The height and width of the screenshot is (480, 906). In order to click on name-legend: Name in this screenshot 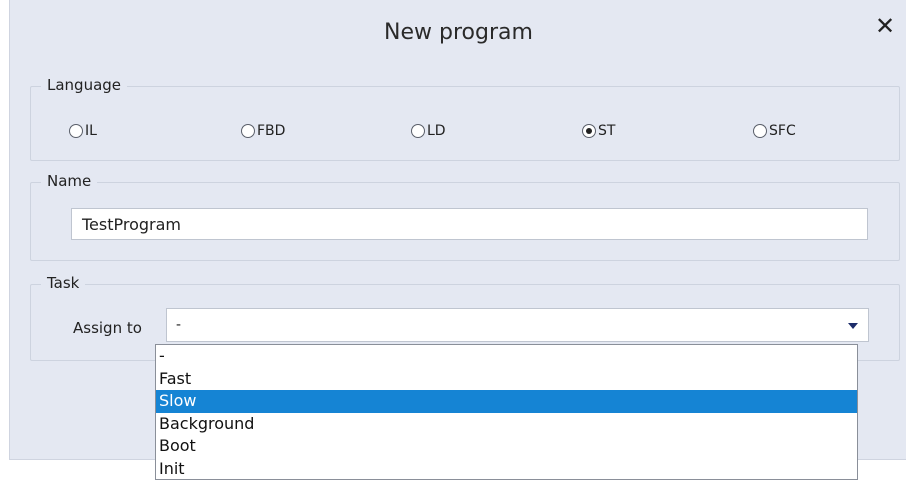, I will do `click(69, 181)`.